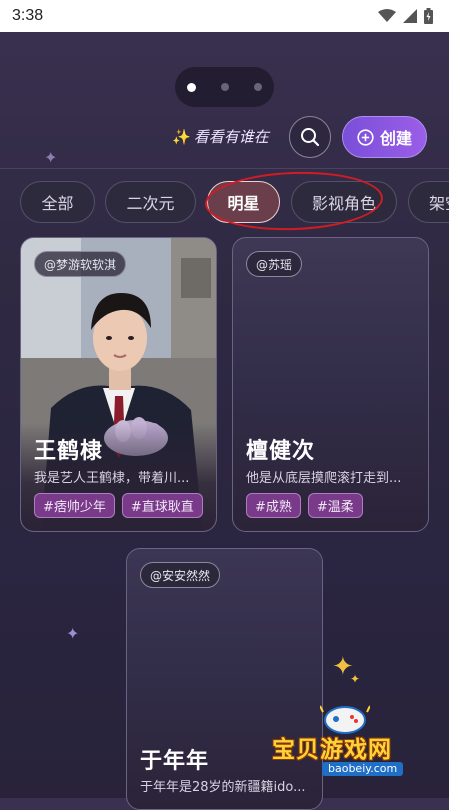 The width and height of the screenshot is (449, 810). I want to click on who-is-here-link: ✨ 看看有谁在, so click(220, 136).